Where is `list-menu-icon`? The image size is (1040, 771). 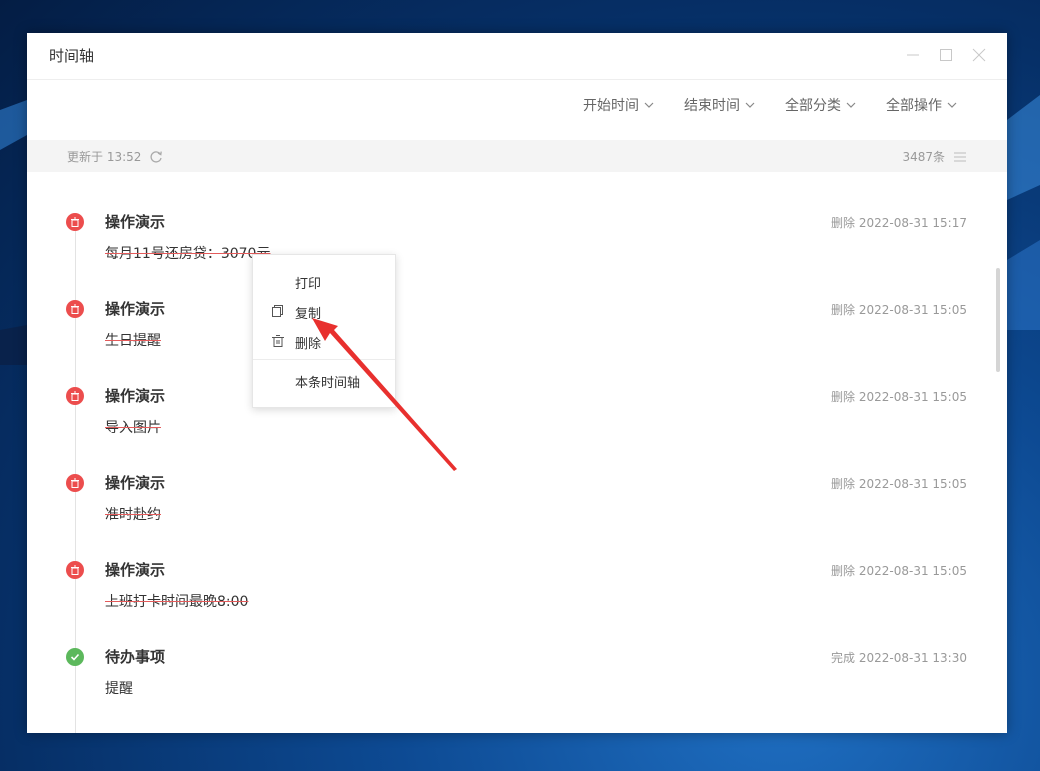
list-menu-icon is located at coordinates (960, 157).